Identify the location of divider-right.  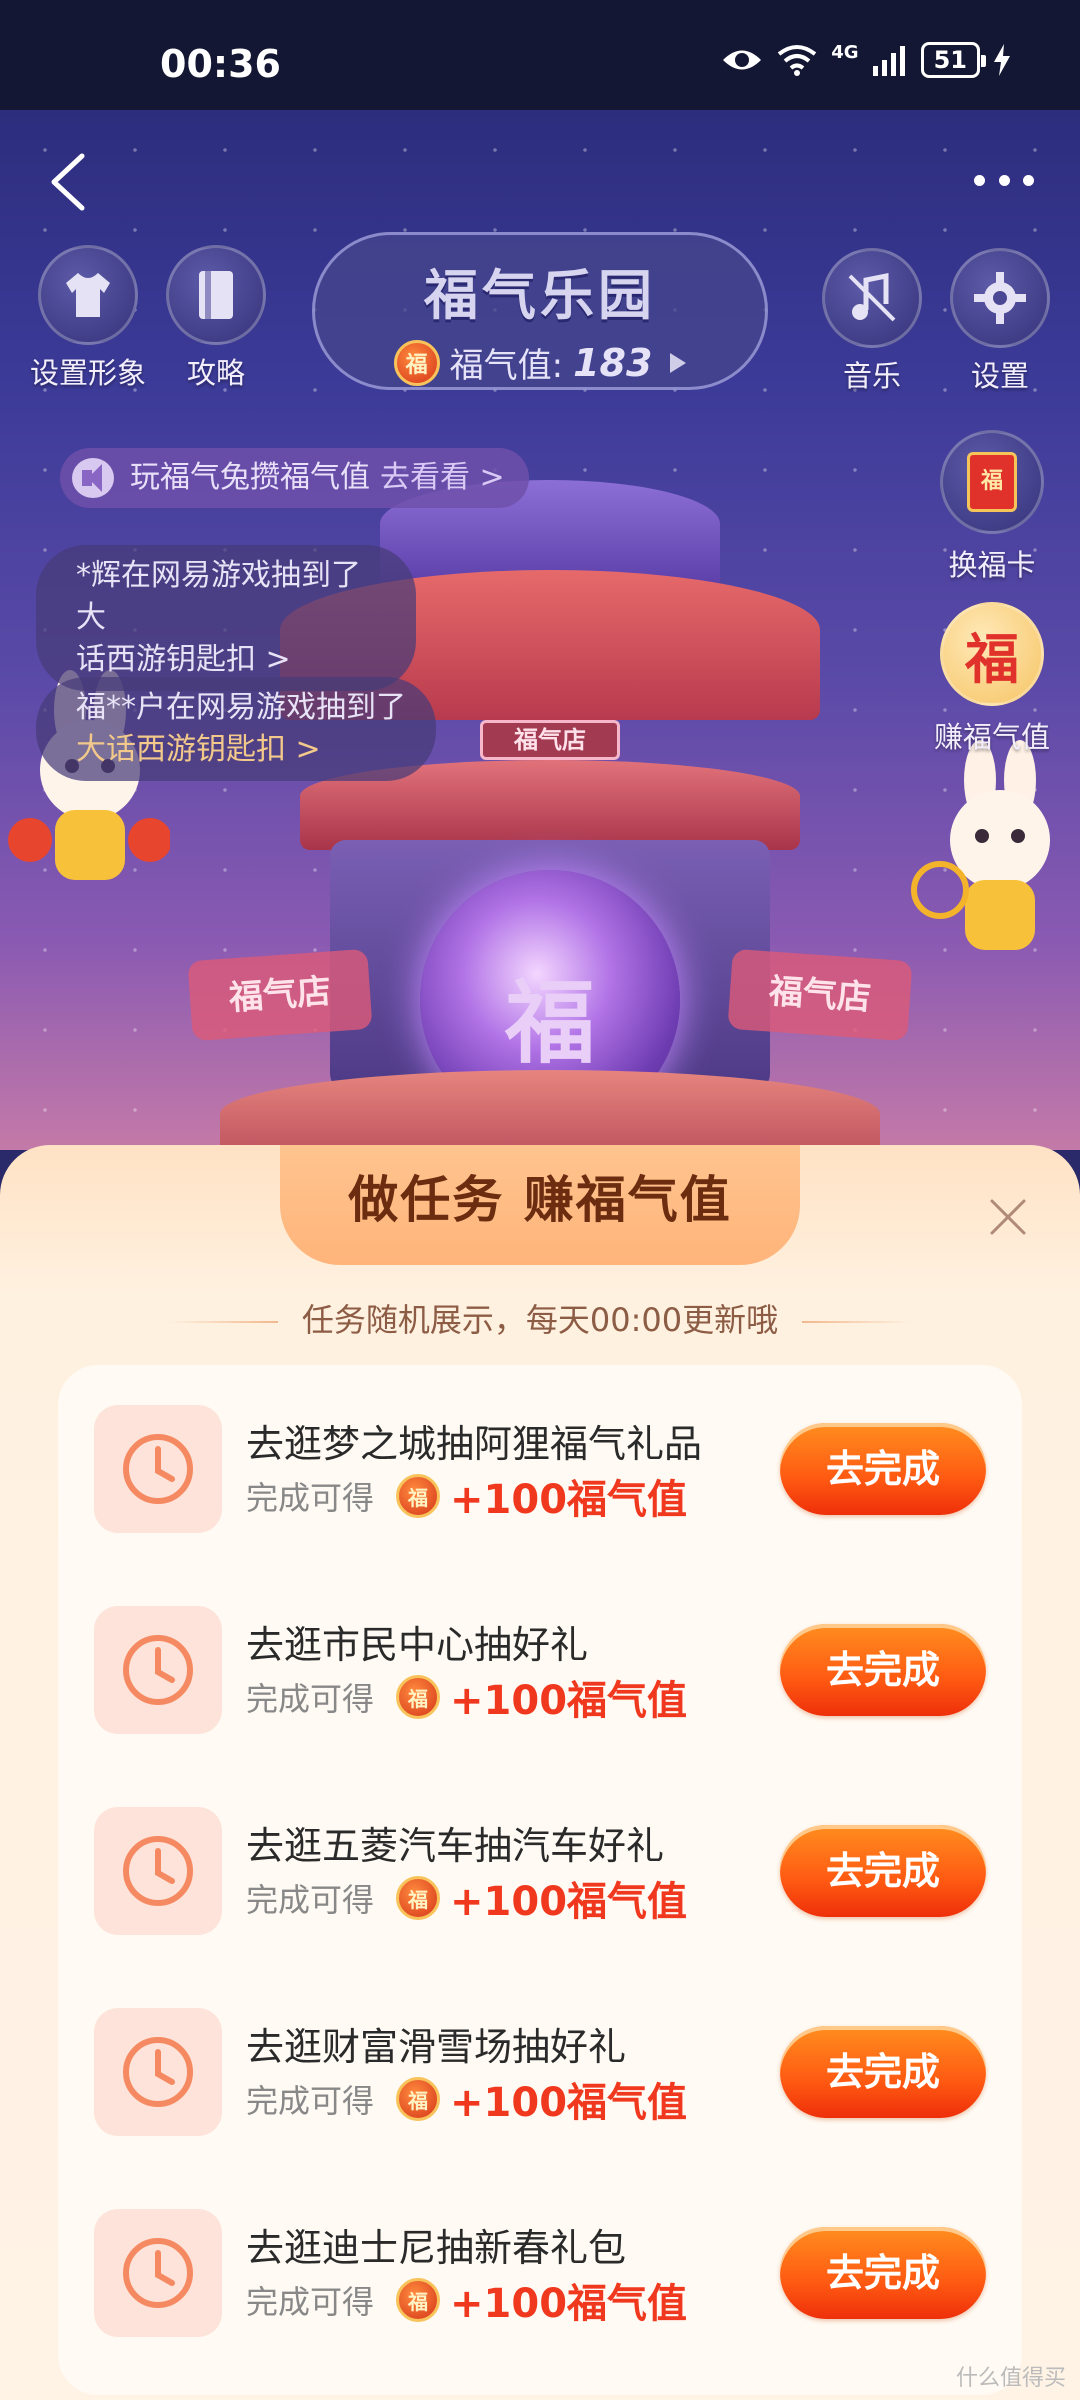
(857, 1322).